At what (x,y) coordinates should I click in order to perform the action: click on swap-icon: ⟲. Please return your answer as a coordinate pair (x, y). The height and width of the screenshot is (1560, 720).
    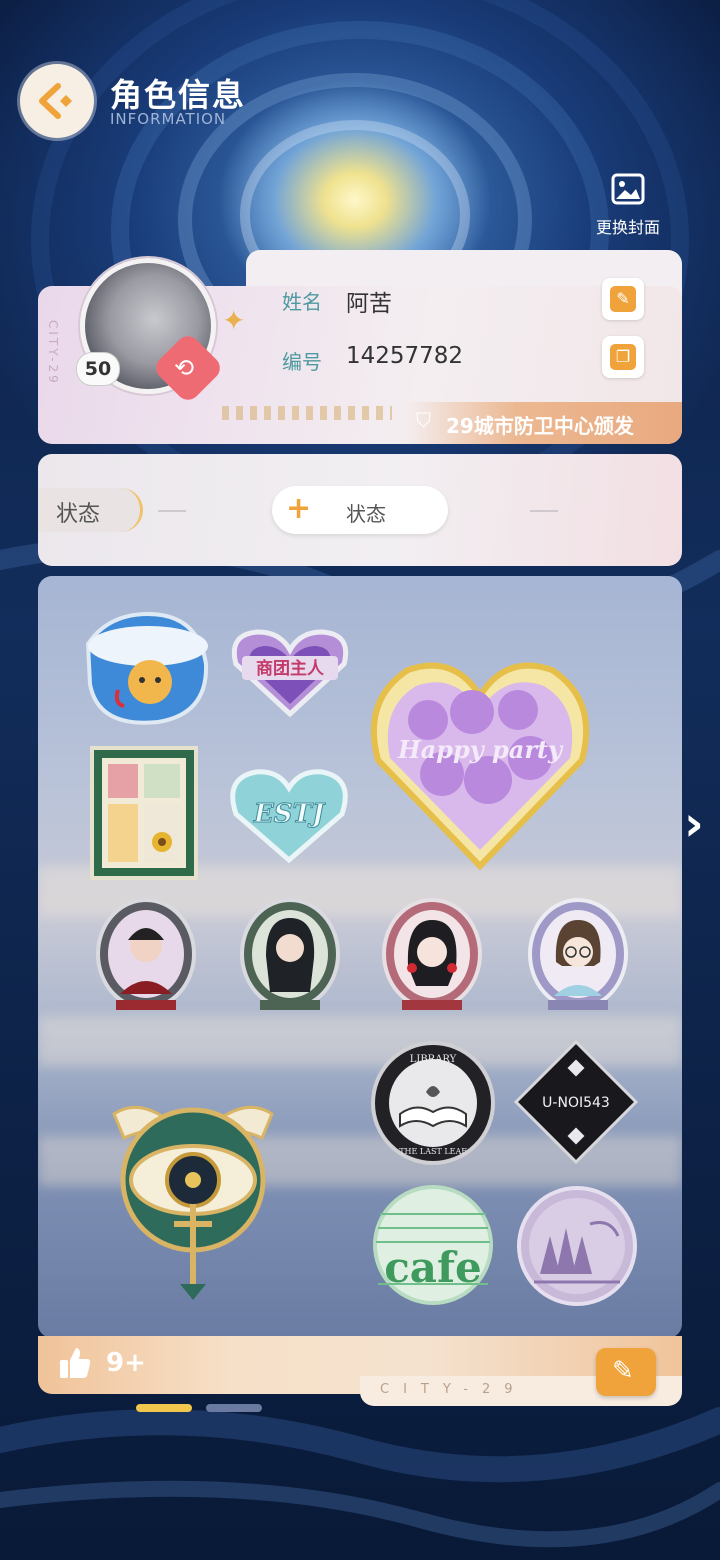
    Looking at the image, I should click on (184, 368).